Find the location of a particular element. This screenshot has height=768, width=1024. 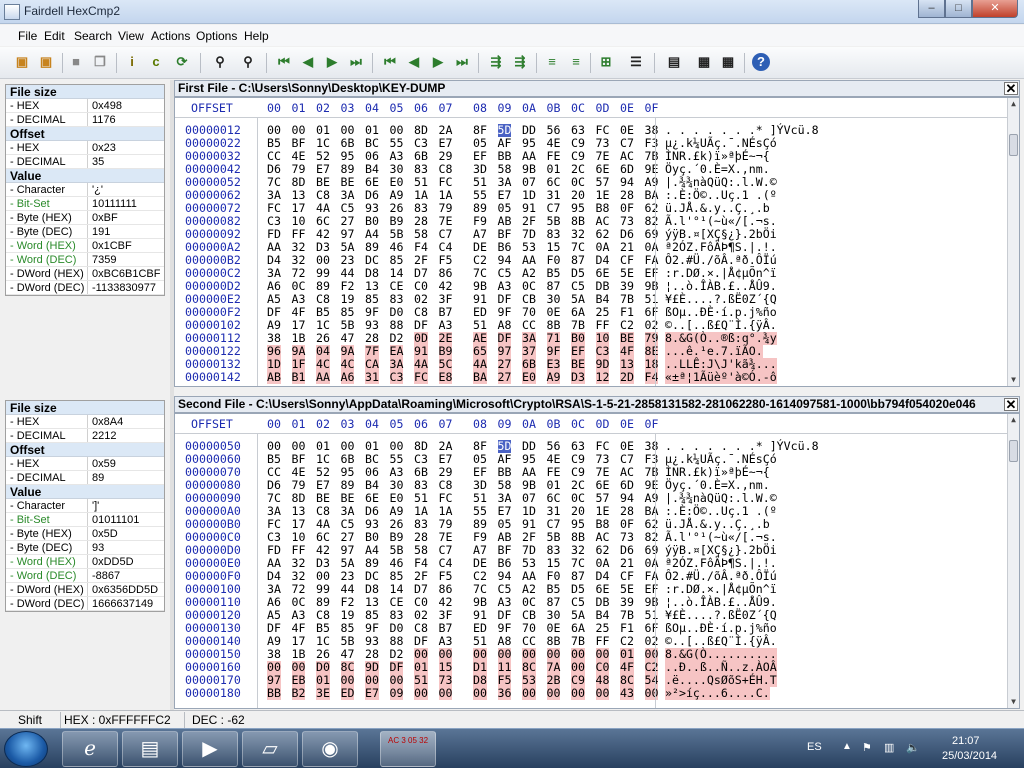

menu-search: Search is located at coordinates (93, 36).